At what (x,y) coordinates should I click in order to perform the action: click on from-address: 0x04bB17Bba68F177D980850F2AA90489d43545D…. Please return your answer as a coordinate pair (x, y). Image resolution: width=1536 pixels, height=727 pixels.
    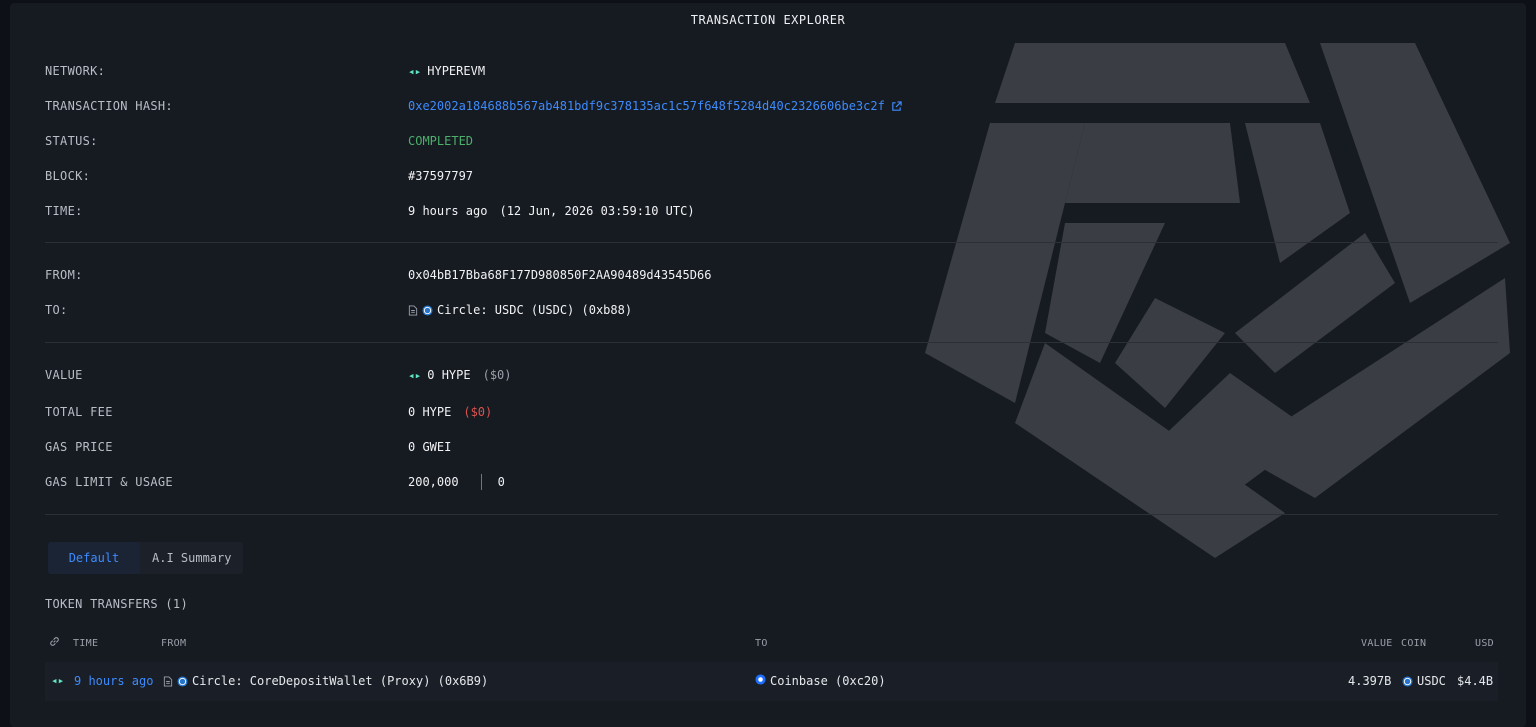
    Looking at the image, I should click on (559, 275).